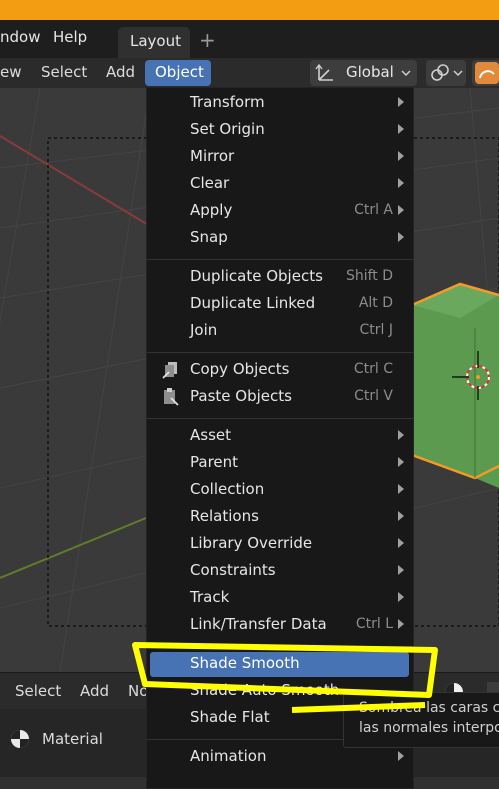 The width and height of the screenshot is (499, 789). I want to click on menu-item-label: Asset, so click(211, 435).